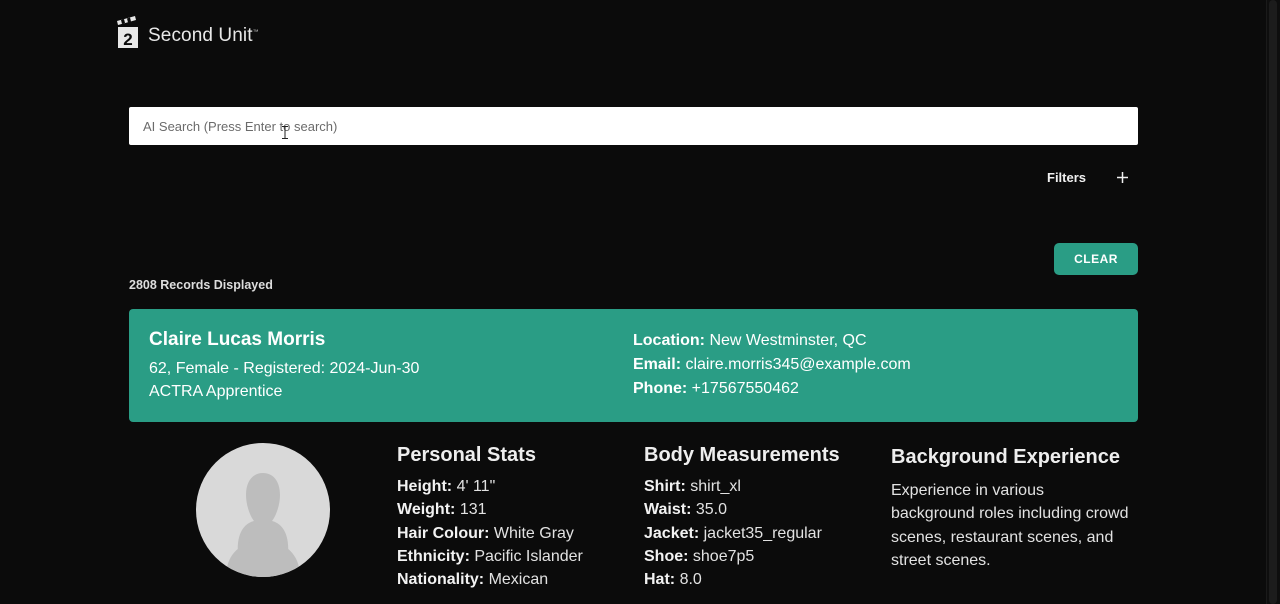 The image size is (1280, 604). Describe the element at coordinates (442, 510) in the screenshot. I see `stat-weight: Weight: 131` at that location.